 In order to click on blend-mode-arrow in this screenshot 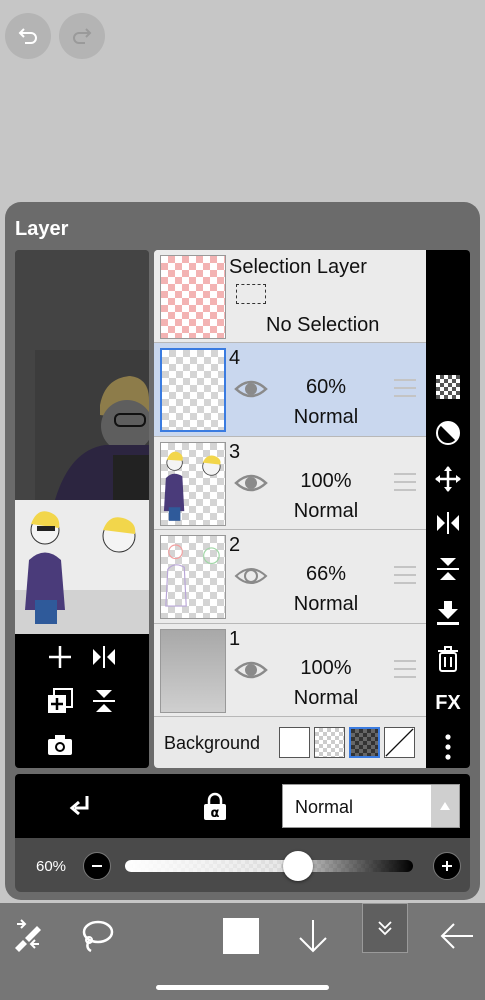, I will do `click(445, 806)`.